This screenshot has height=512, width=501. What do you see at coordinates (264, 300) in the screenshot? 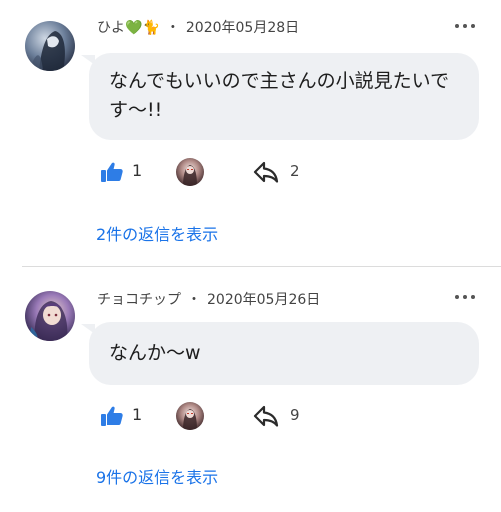
I see `comment-date: 2020年05月26日` at bounding box center [264, 300].